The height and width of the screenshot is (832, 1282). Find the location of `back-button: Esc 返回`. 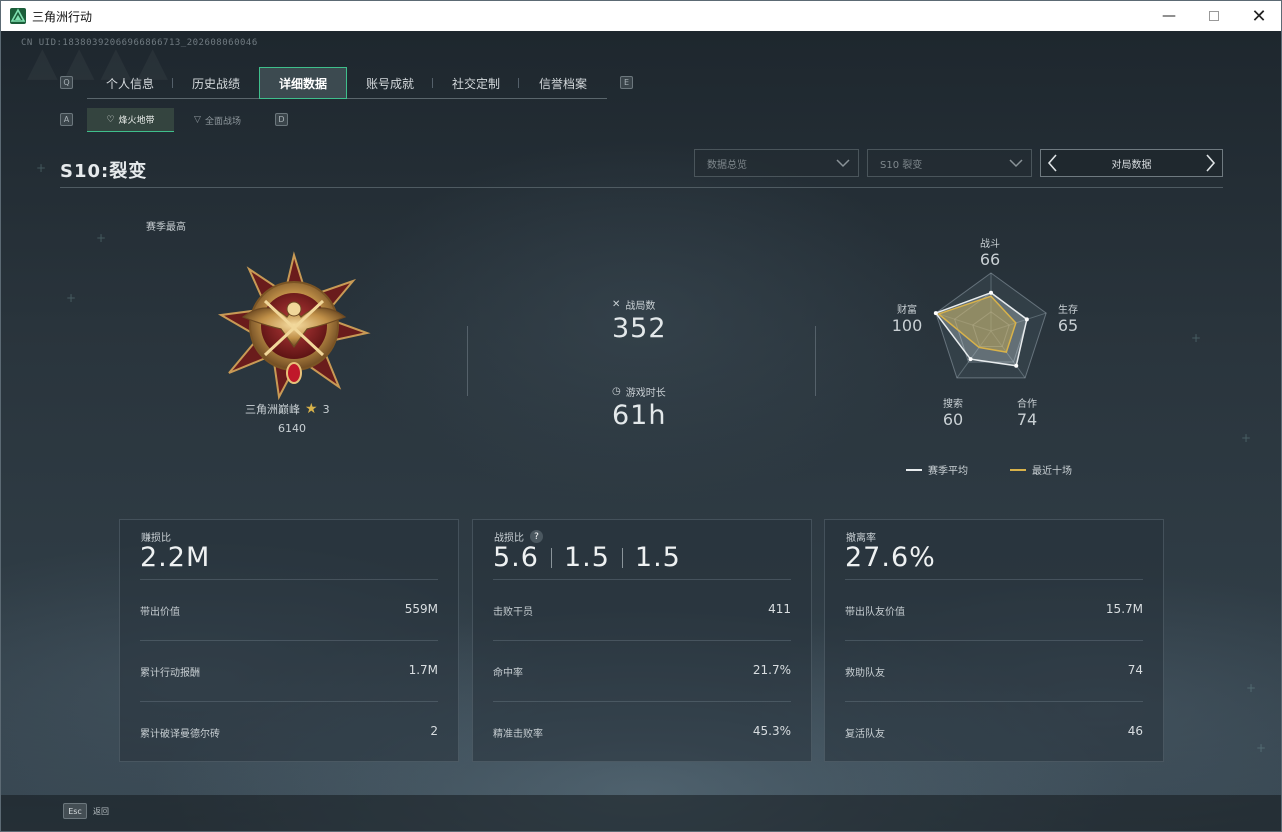

back-button: Esc 返回 is located at coordinates (86, 811).